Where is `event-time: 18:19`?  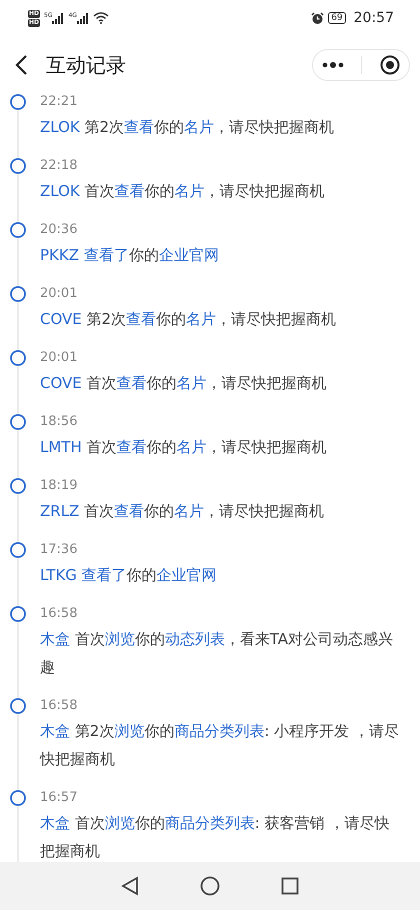 event-time: 18:19 is located at coordinates (59, 486).